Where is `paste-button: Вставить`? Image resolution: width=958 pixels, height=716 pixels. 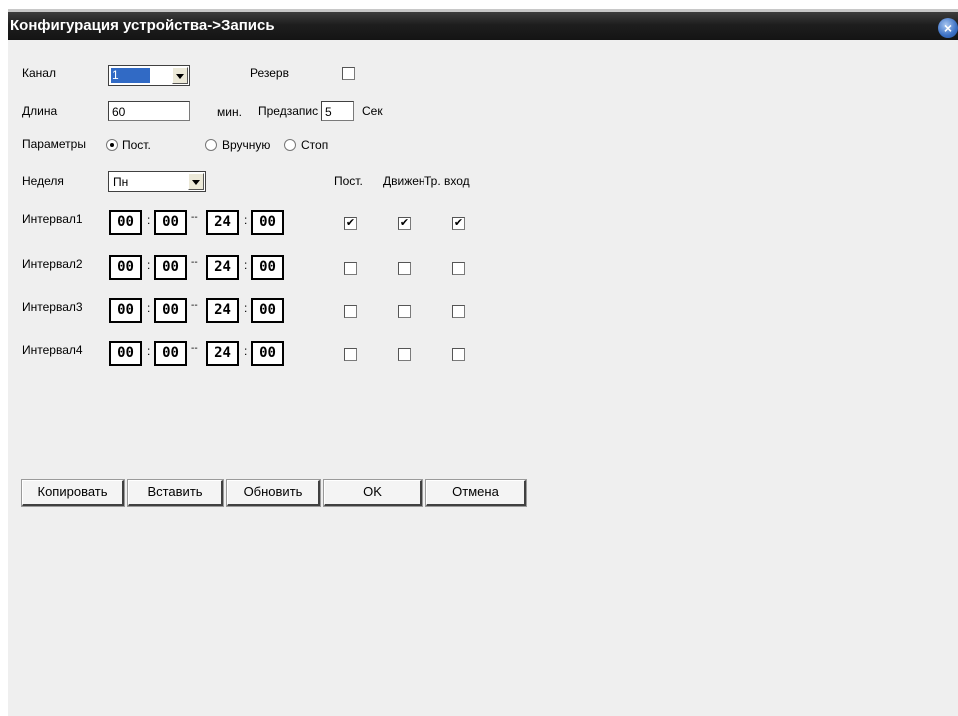 paste-button: Вставить is located at coordinates (175, 493).